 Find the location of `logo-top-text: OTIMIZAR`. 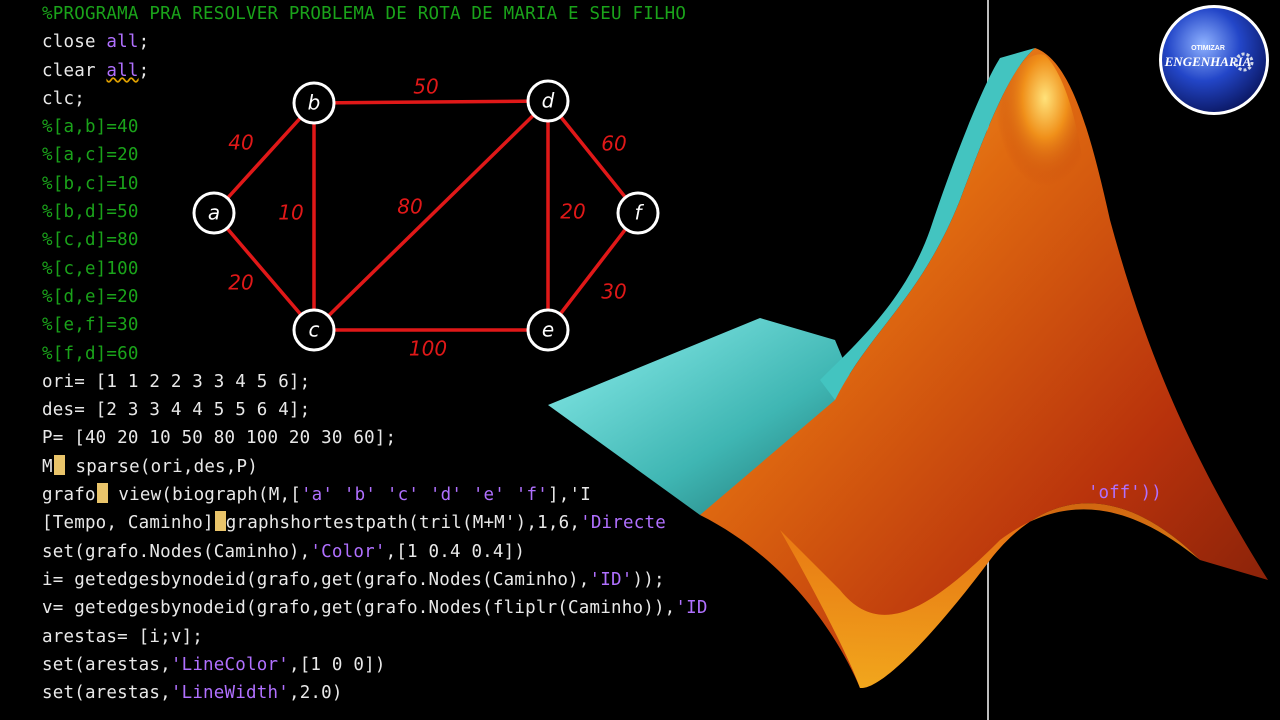

logo-top-text: OTIMIZAR is located at coordinates (1208, 48).